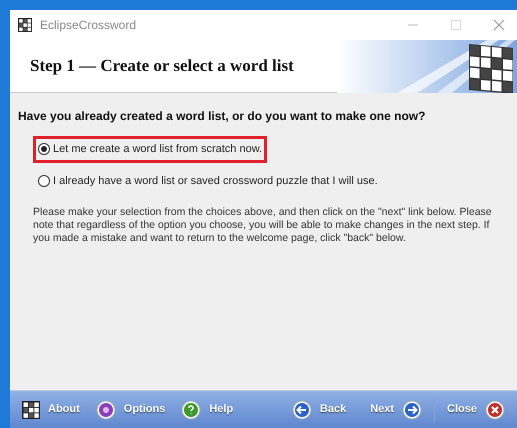 The height and width of the screenshot is (428, 517). Describe the element at coordinates (476, 410) in the screenshot. I see `close-button: Close` at that location.